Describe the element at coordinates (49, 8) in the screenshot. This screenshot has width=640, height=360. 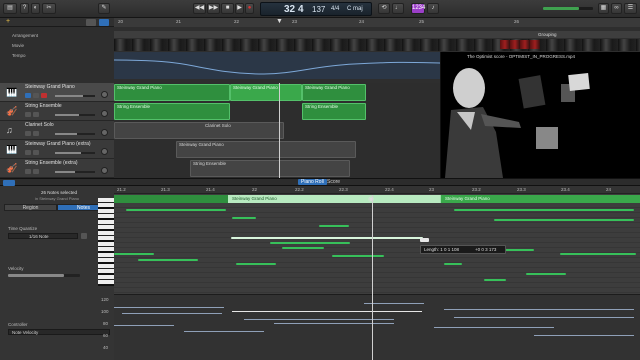
I see `editors-icon: ✂` at that location.